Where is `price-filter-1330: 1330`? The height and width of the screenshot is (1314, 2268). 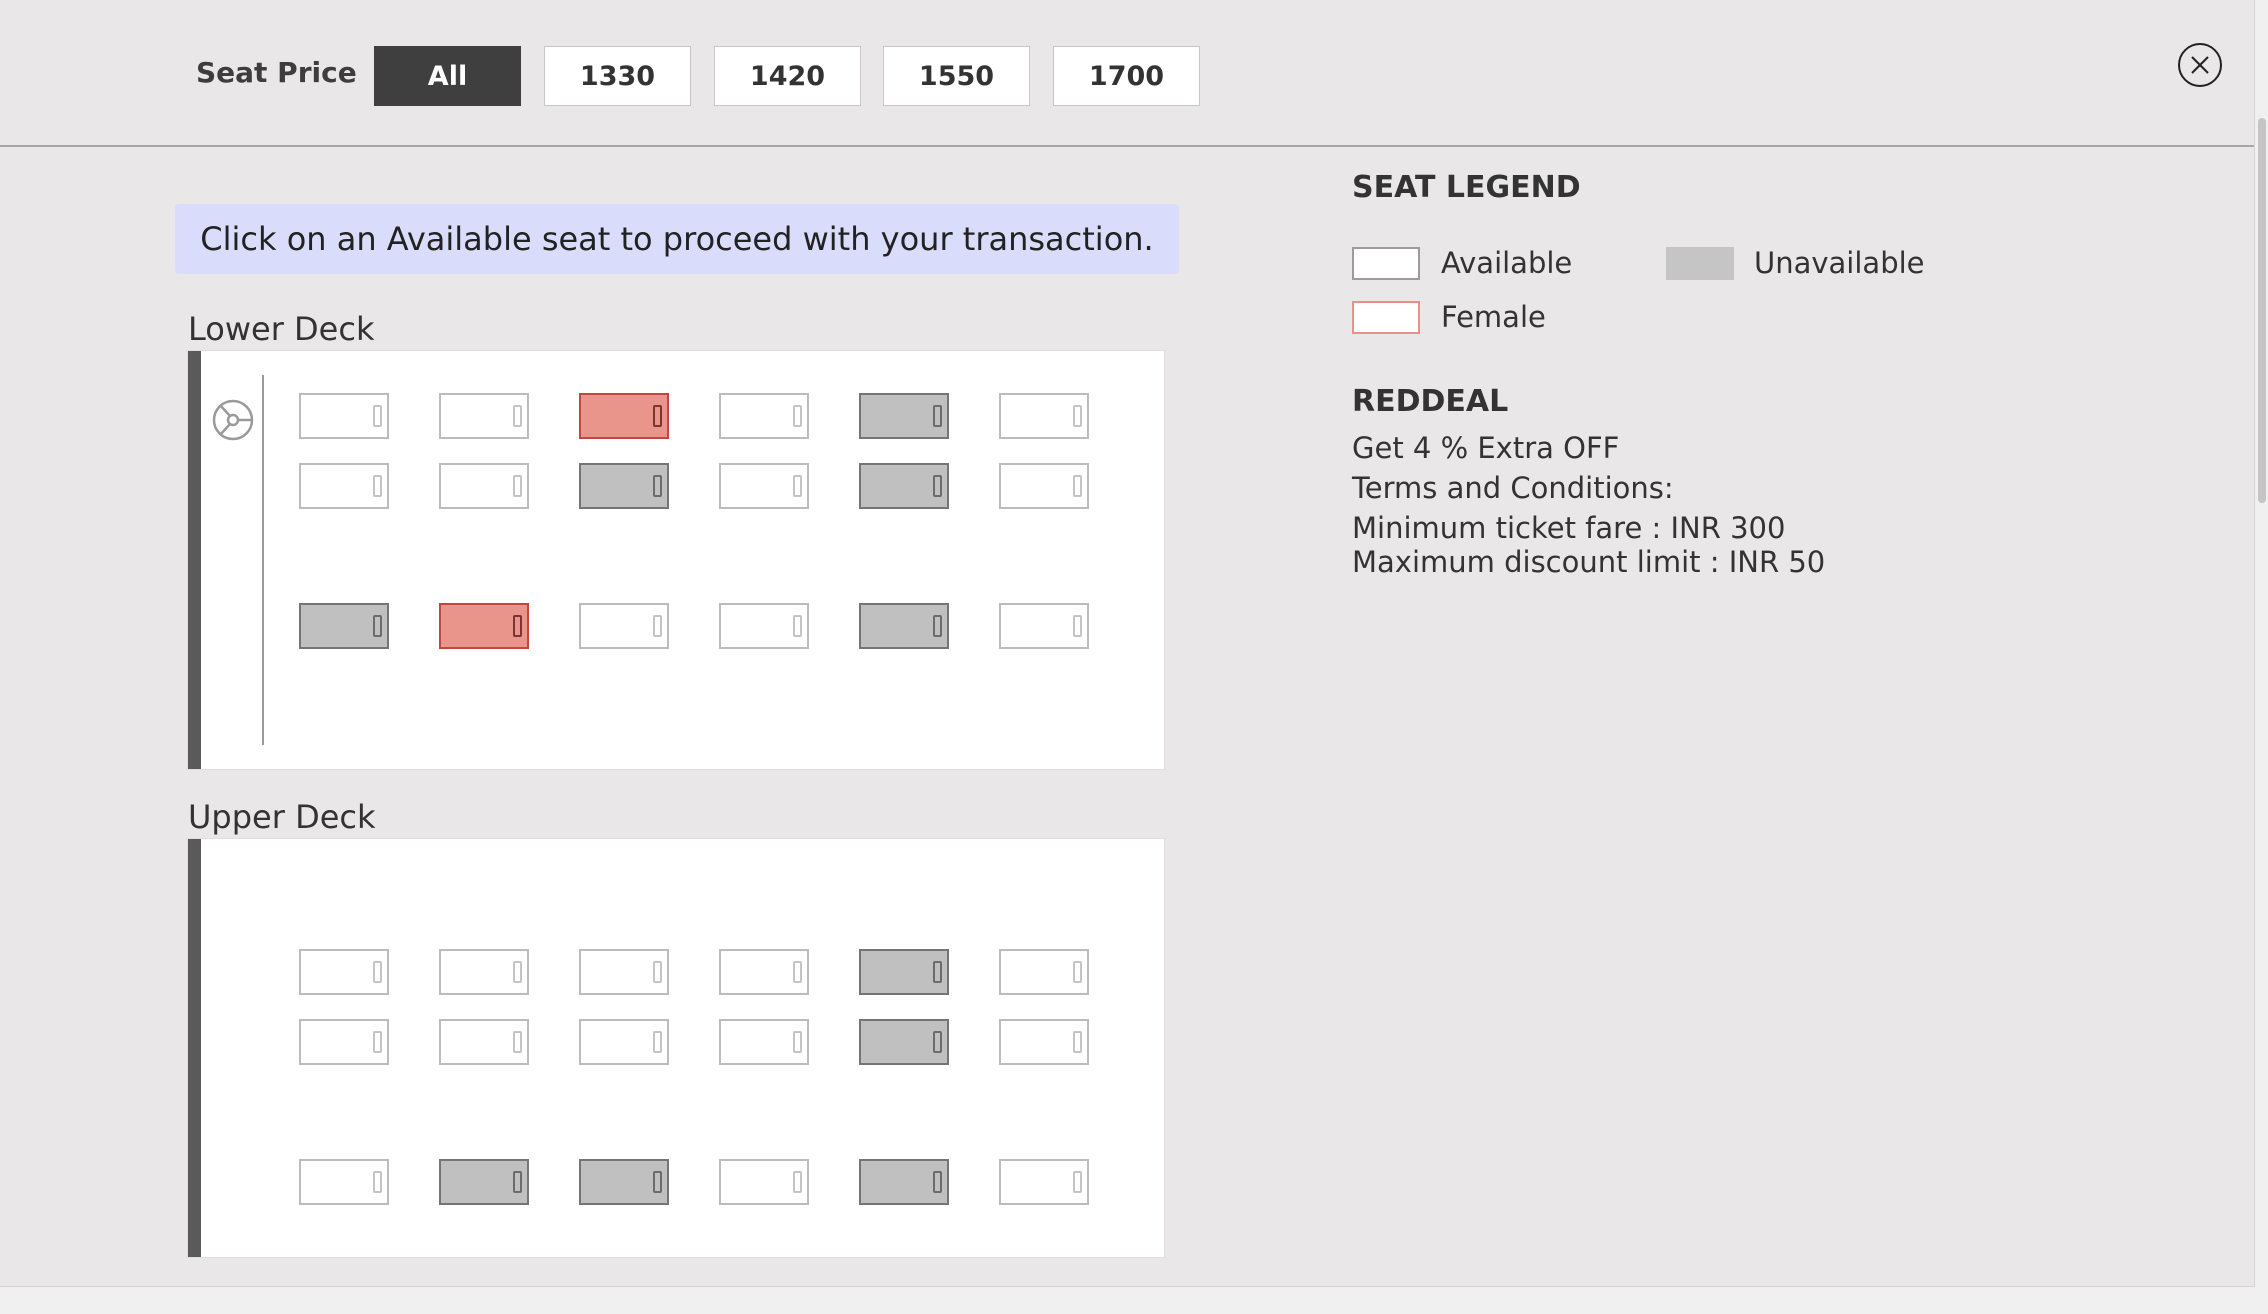 price-filter-1330: 1330 is located at coordinates (617, 76).